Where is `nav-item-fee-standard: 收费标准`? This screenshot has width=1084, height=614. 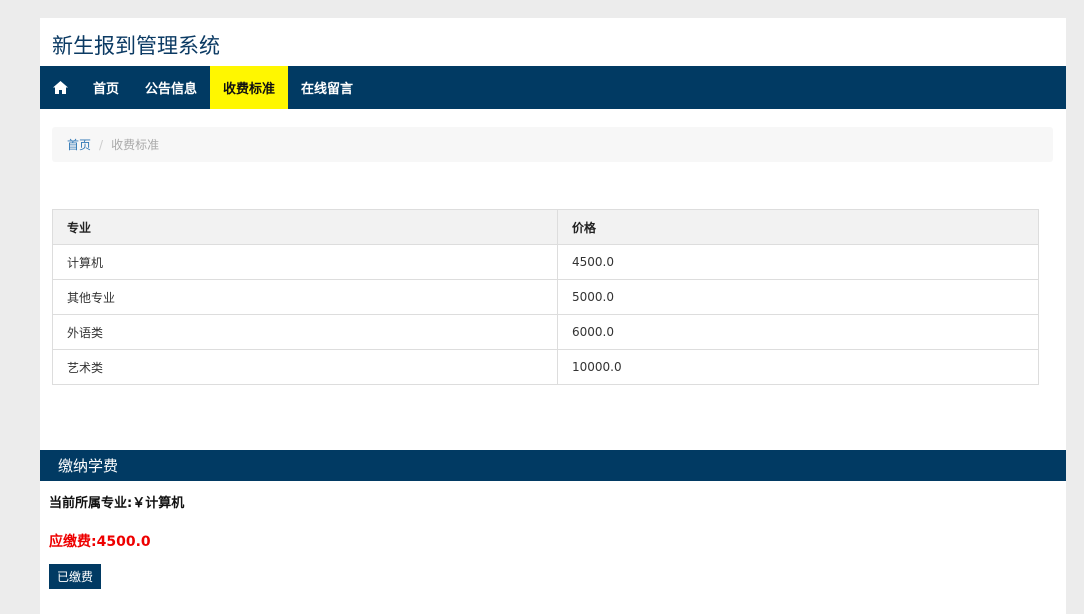 nav-item-fee-standard: 收费标准 is located at coordinates (249, 87).